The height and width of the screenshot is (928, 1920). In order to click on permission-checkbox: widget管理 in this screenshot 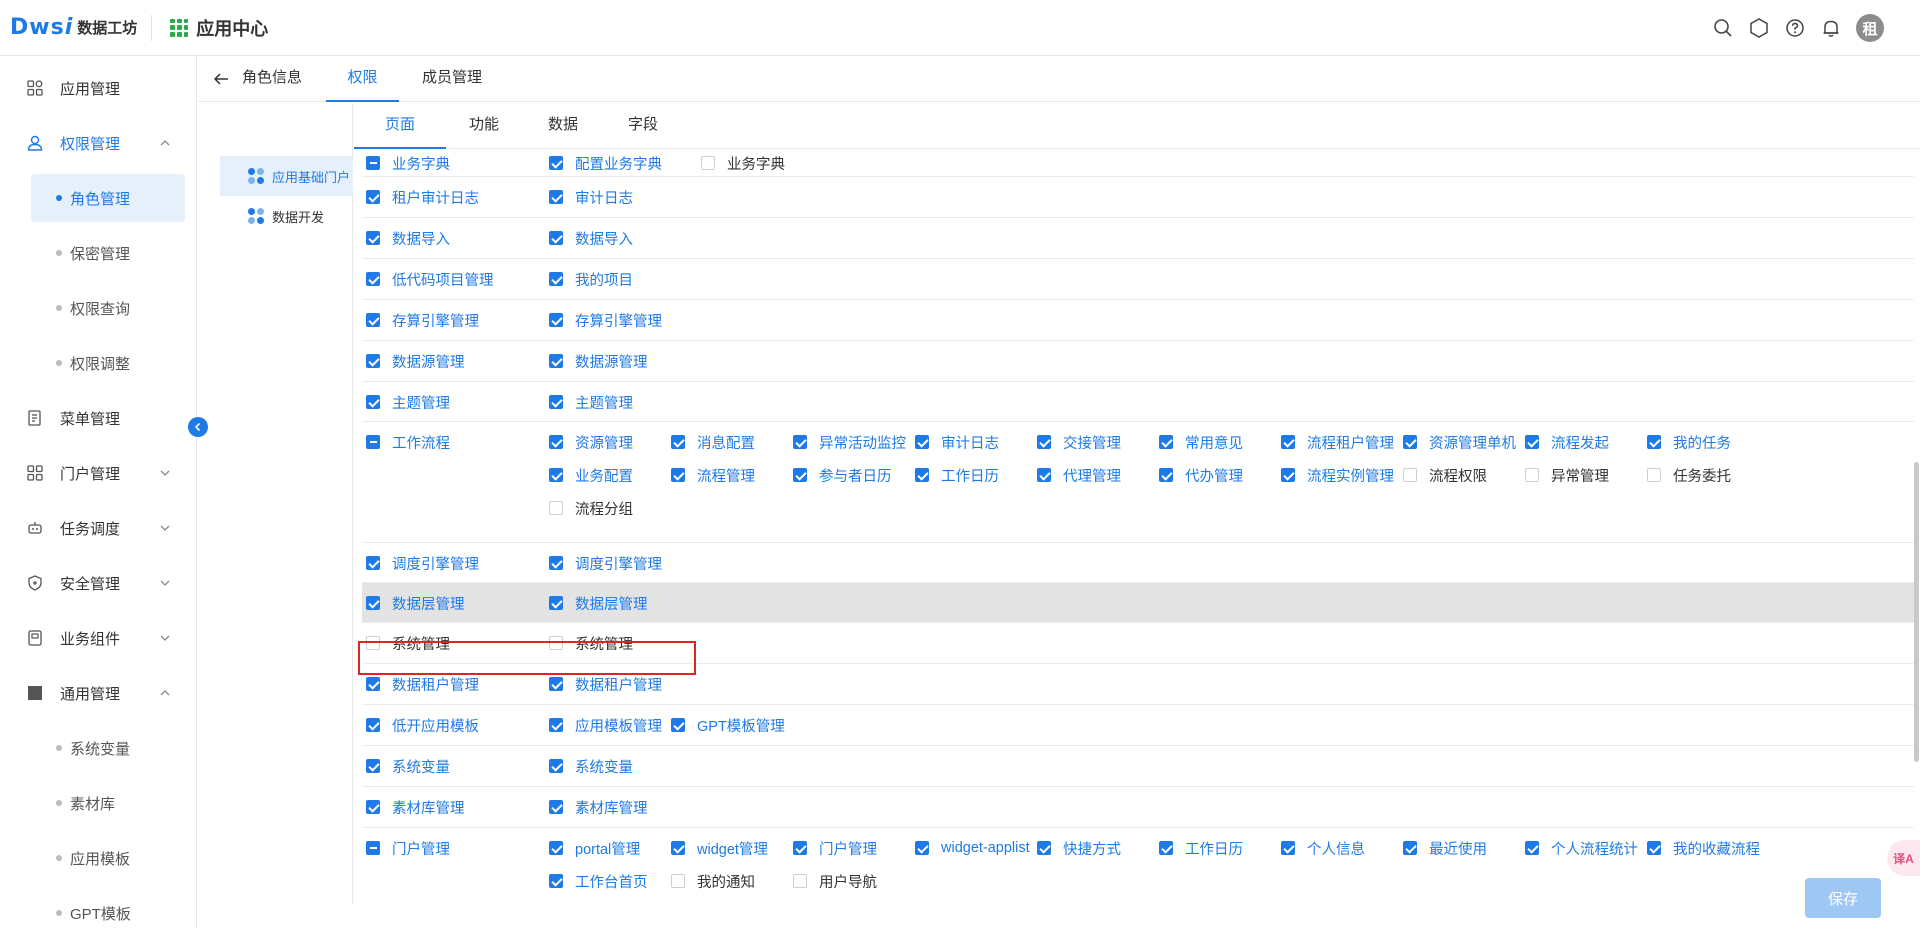, I will do `click(719, 848)`.